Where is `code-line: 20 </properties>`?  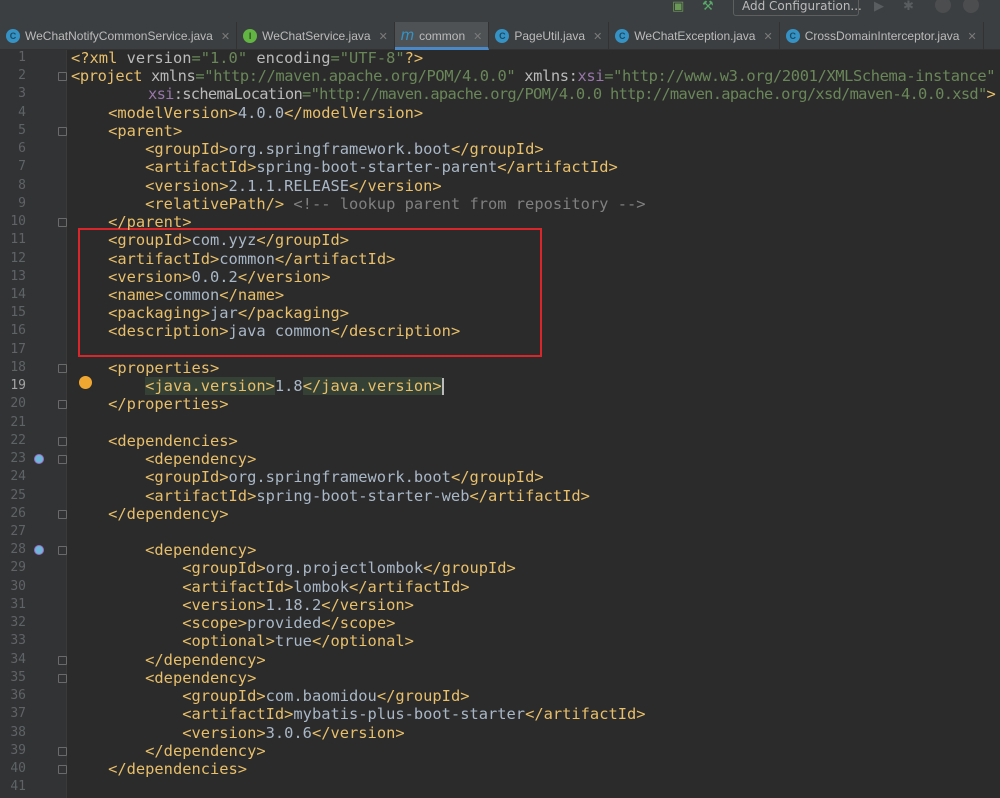
code-line: 20 </properties> is located at coordinates (500, 404).